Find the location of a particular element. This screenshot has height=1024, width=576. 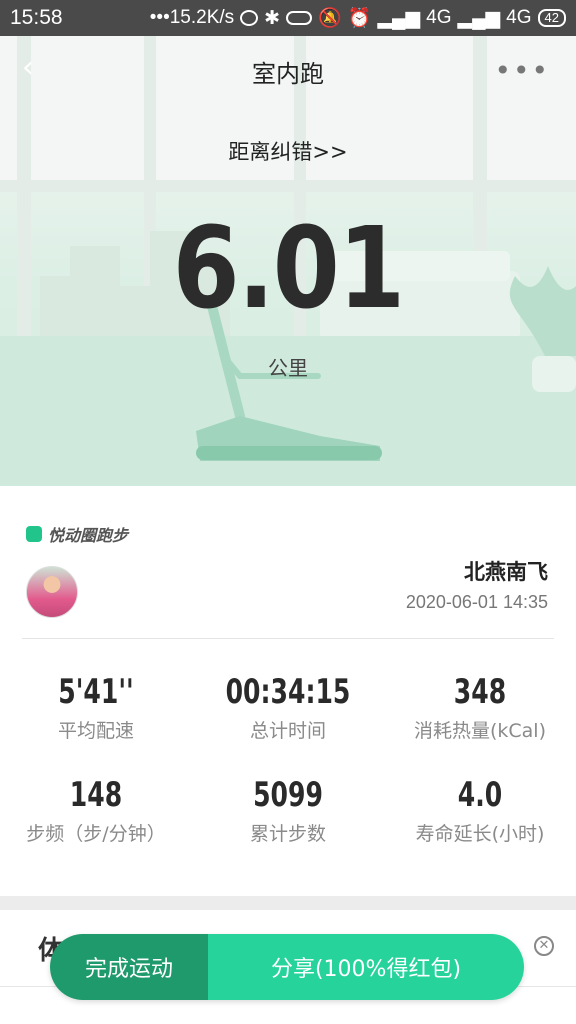

finish-workout-button: 完成运动 is located at coordinates (129, 967).